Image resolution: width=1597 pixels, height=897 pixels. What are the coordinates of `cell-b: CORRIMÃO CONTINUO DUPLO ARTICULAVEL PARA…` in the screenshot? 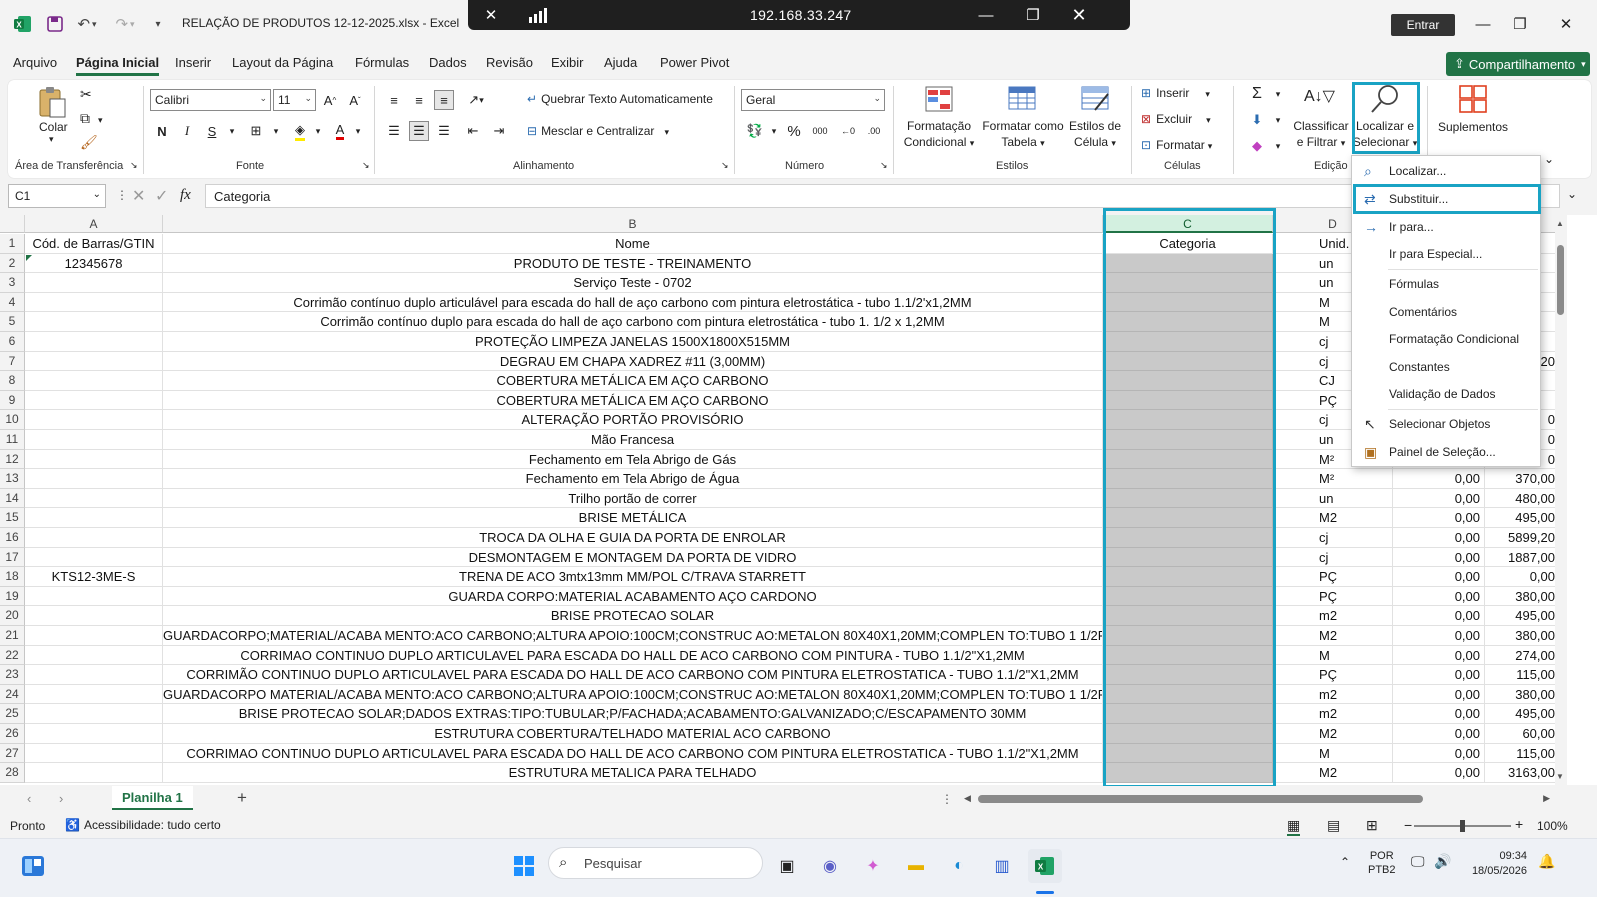 It's located at (633, 675).